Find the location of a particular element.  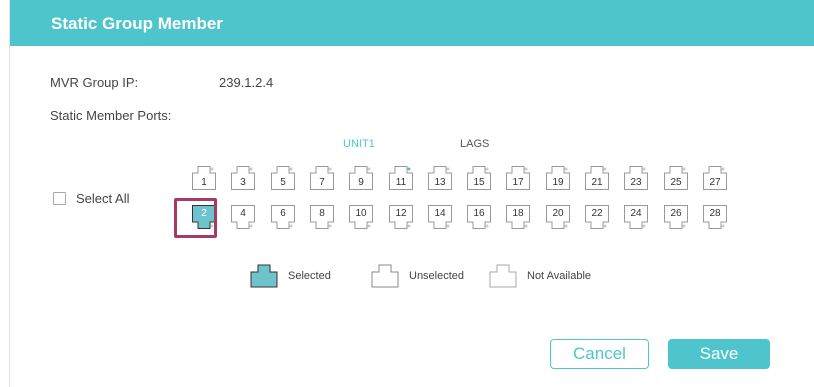

port-number: 12 is located at coordinates (401, 213).